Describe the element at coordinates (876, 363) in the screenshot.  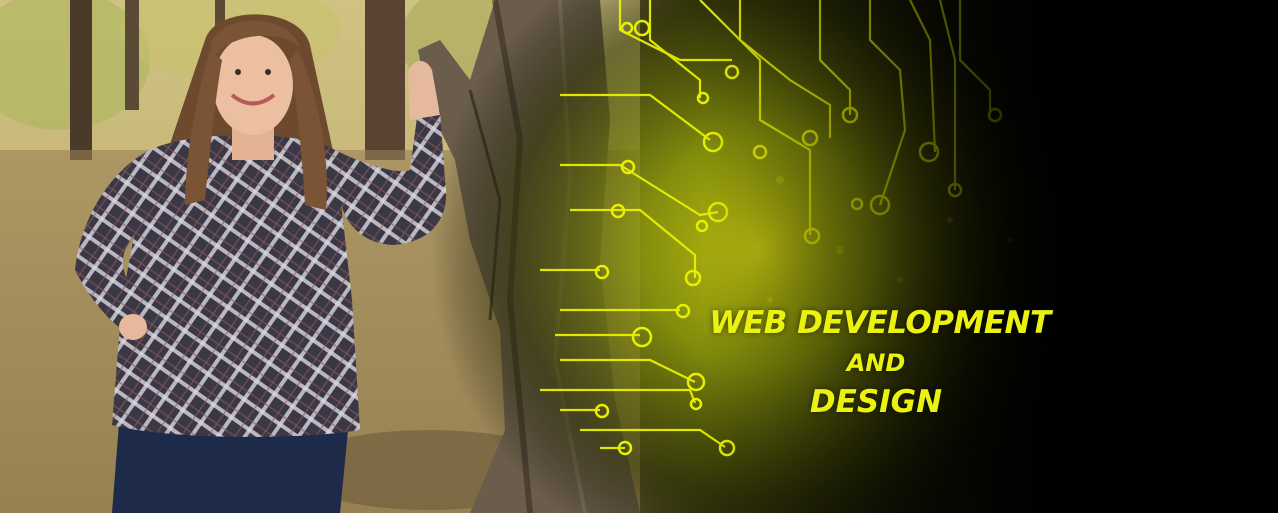
I see `headline-line-2: AND` at that location.